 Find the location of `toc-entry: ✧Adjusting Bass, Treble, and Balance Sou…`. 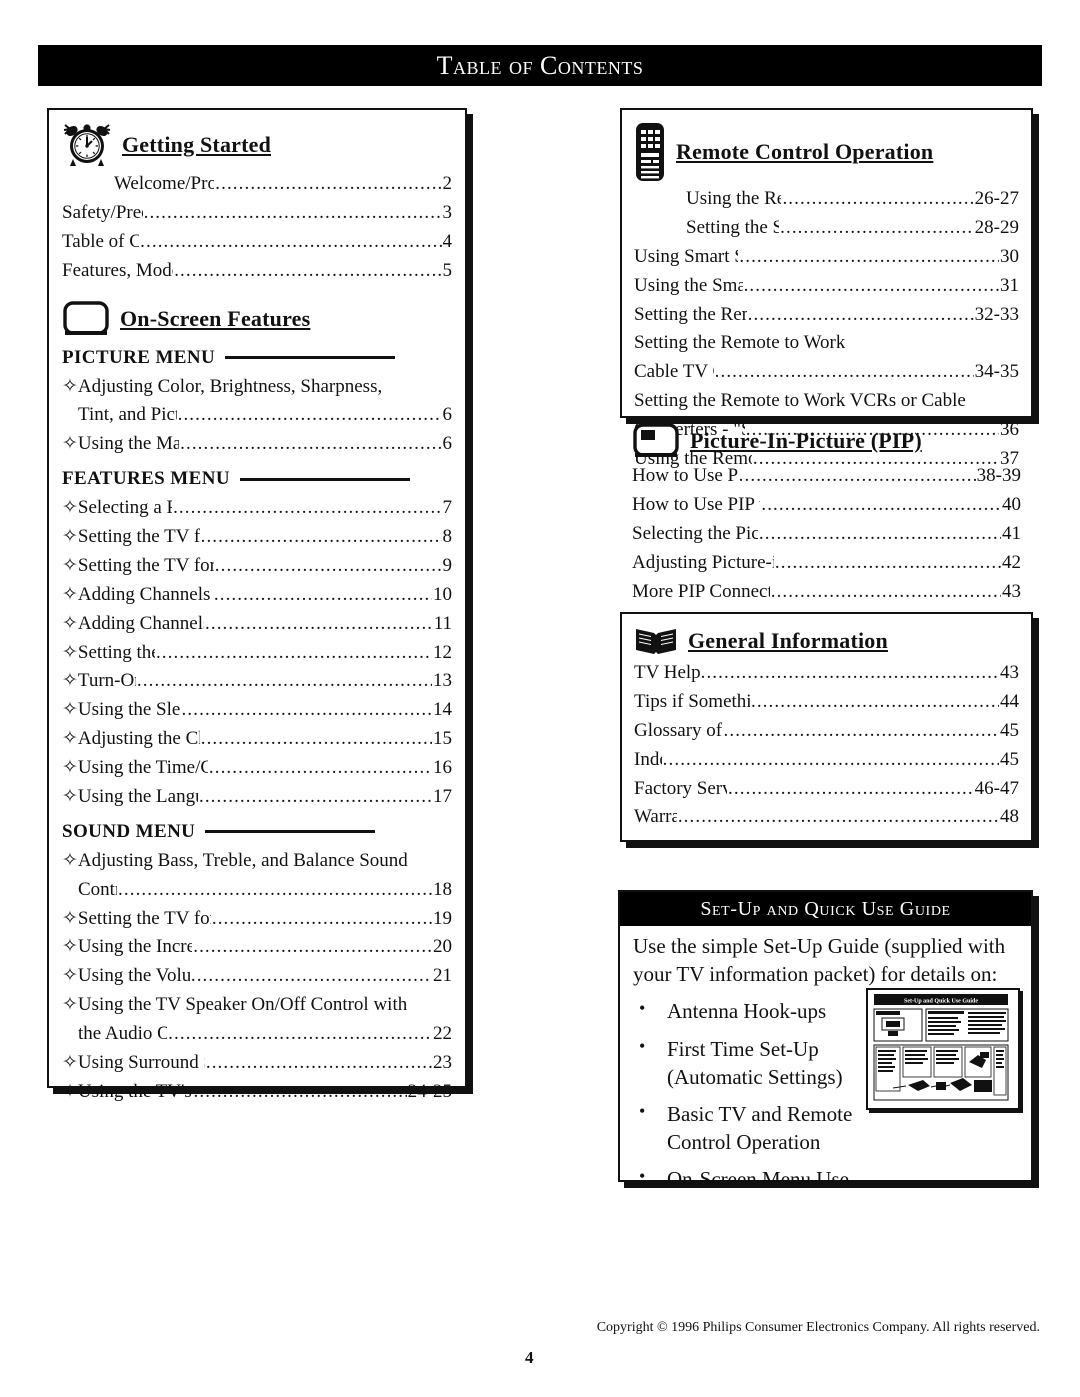

toc-entry: ✧Adjusting Bass, Treble, and Balance Sou… is located at coordinates (257, 861).